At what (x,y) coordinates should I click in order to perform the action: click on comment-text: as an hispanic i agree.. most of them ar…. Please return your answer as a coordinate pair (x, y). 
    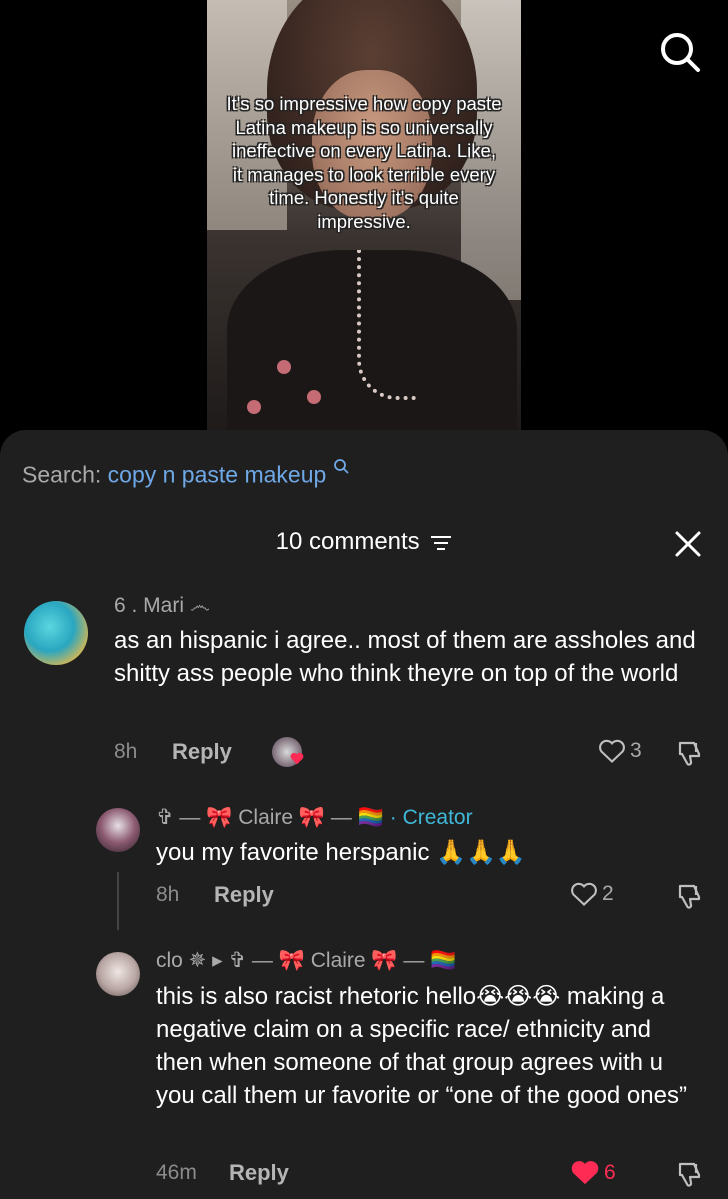
    Looking at the image, I should click on (405, 657).